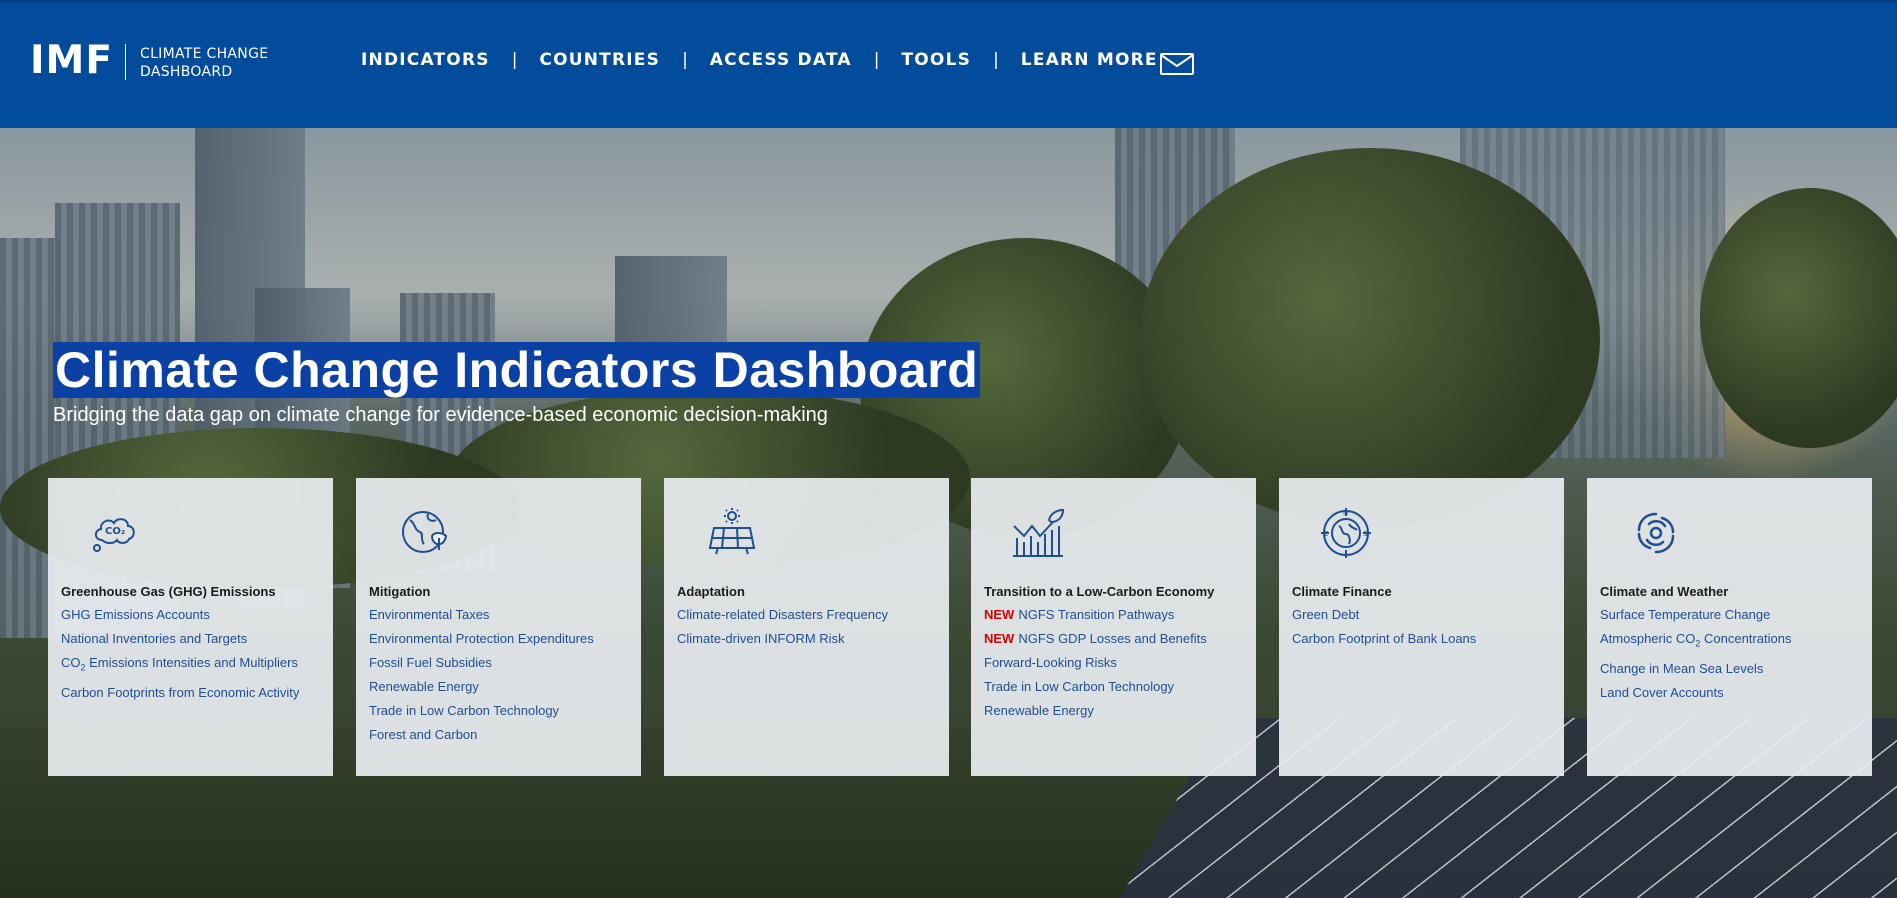 Image resolution: width=1897 pixels, height=898 pixels. I want to click on link-inform-risk: Climate-driven INFORM Risk, so click(782, 638).